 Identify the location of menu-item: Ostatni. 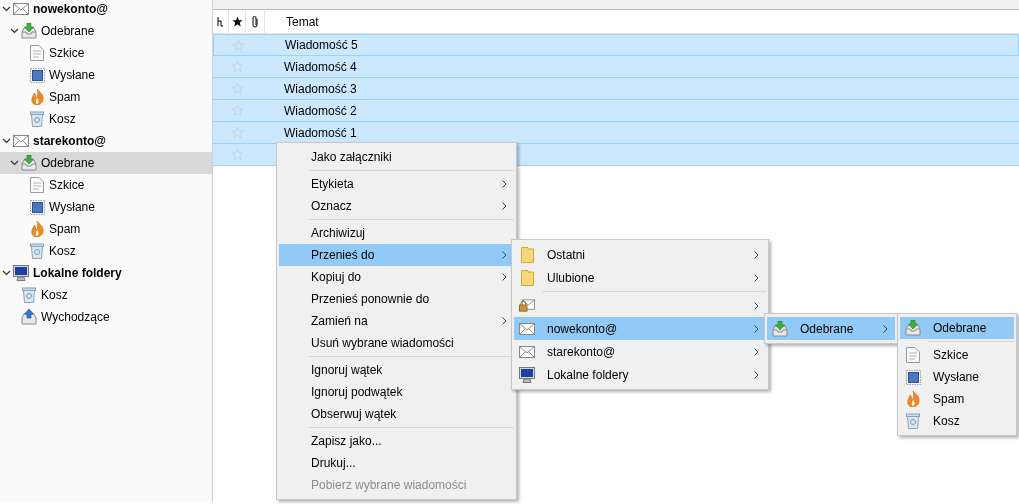
(640, 254).